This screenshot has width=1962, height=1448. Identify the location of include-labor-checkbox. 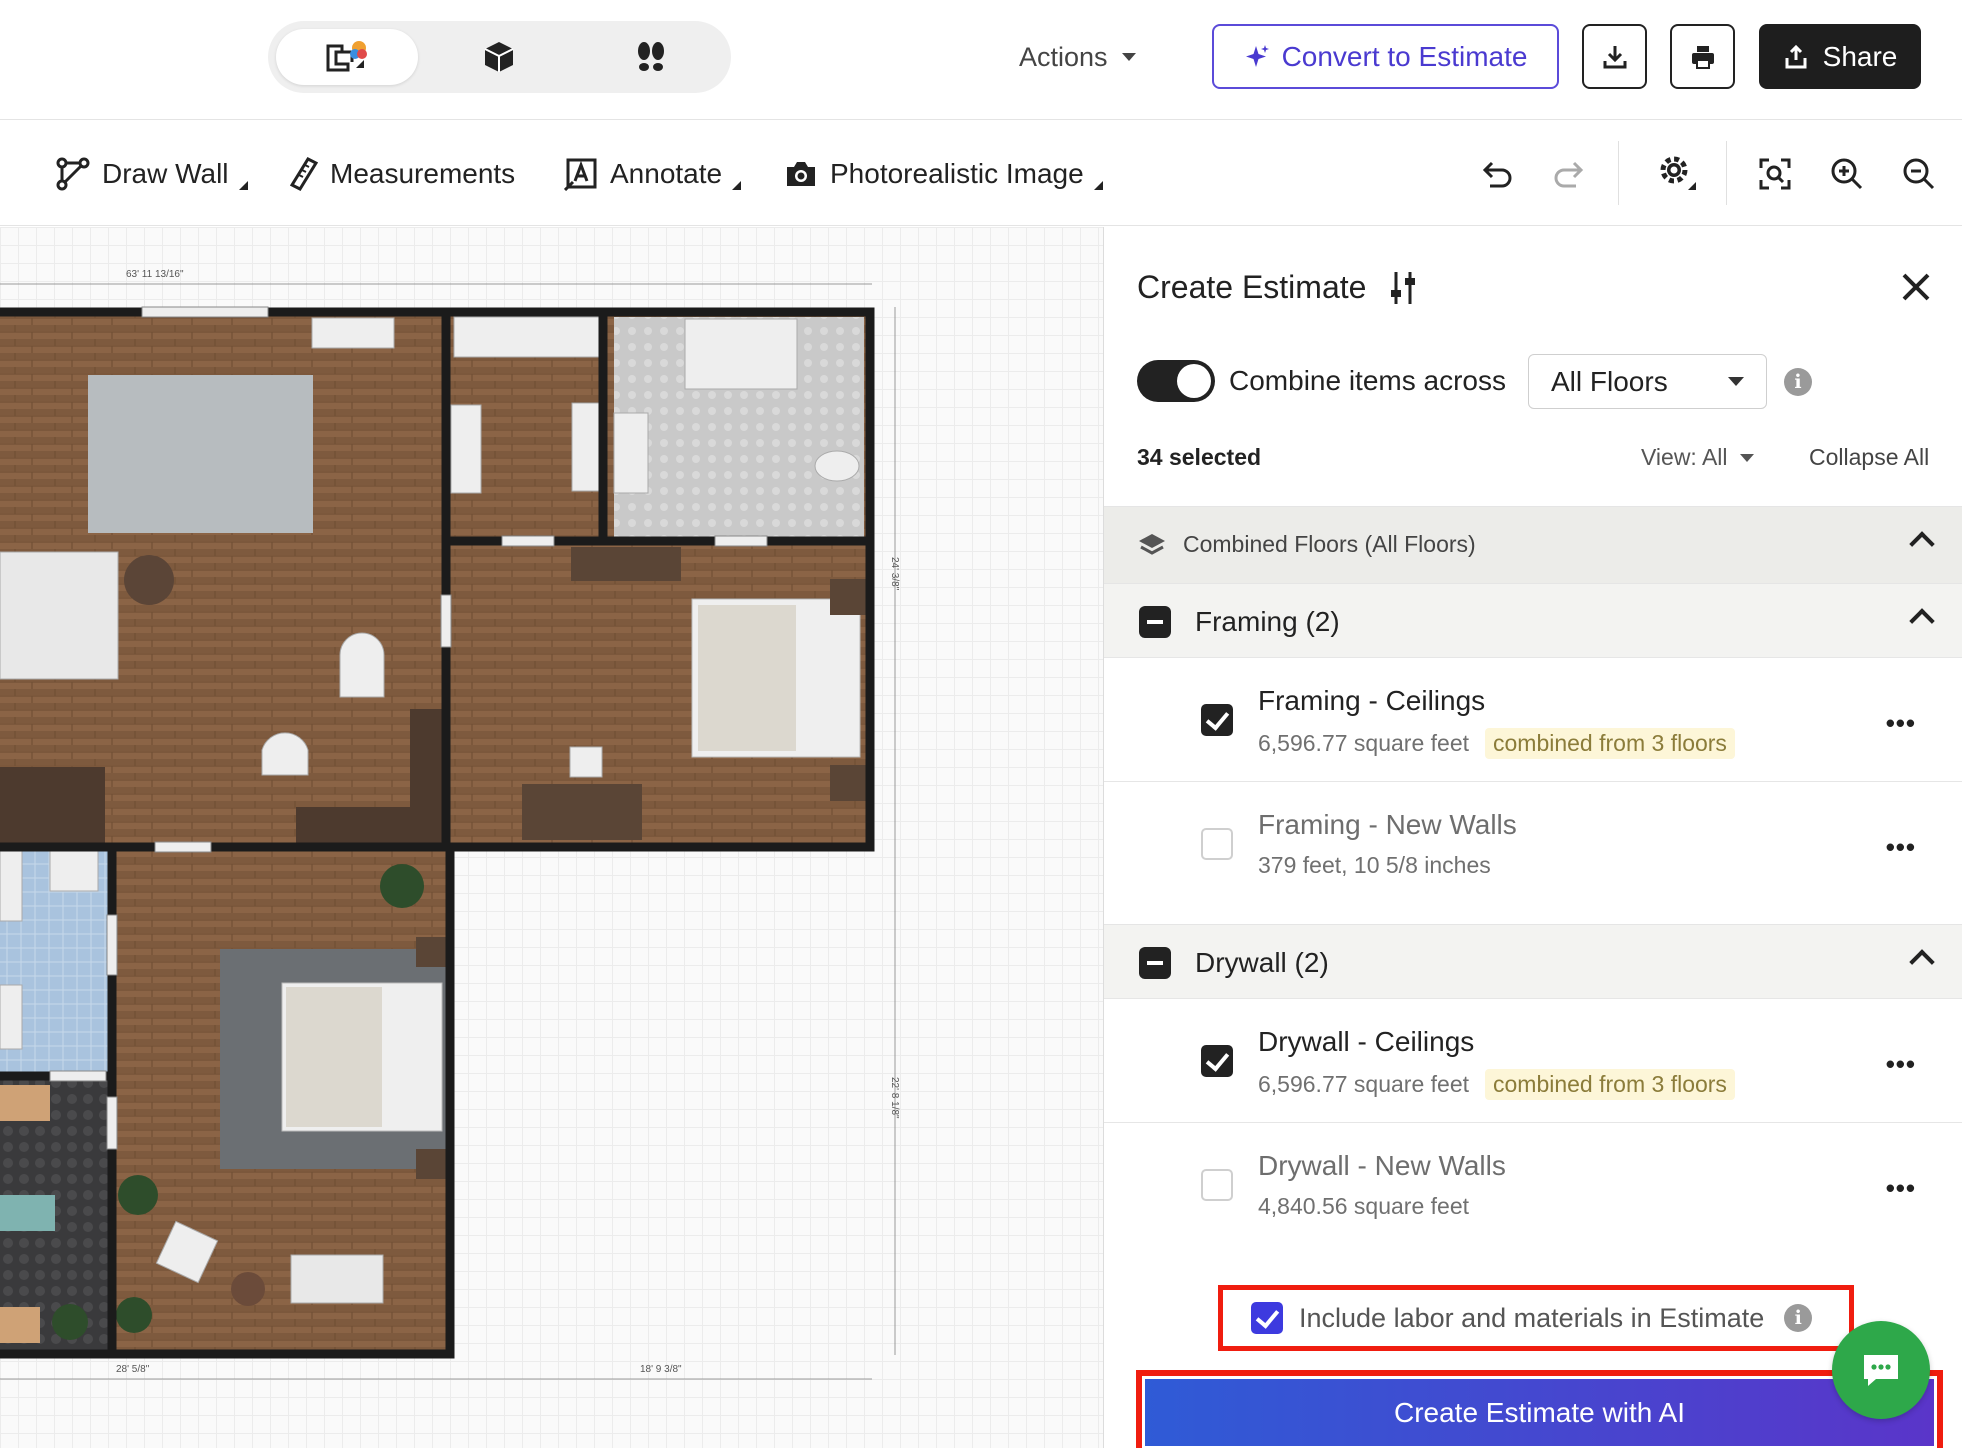
(1267, 1318).